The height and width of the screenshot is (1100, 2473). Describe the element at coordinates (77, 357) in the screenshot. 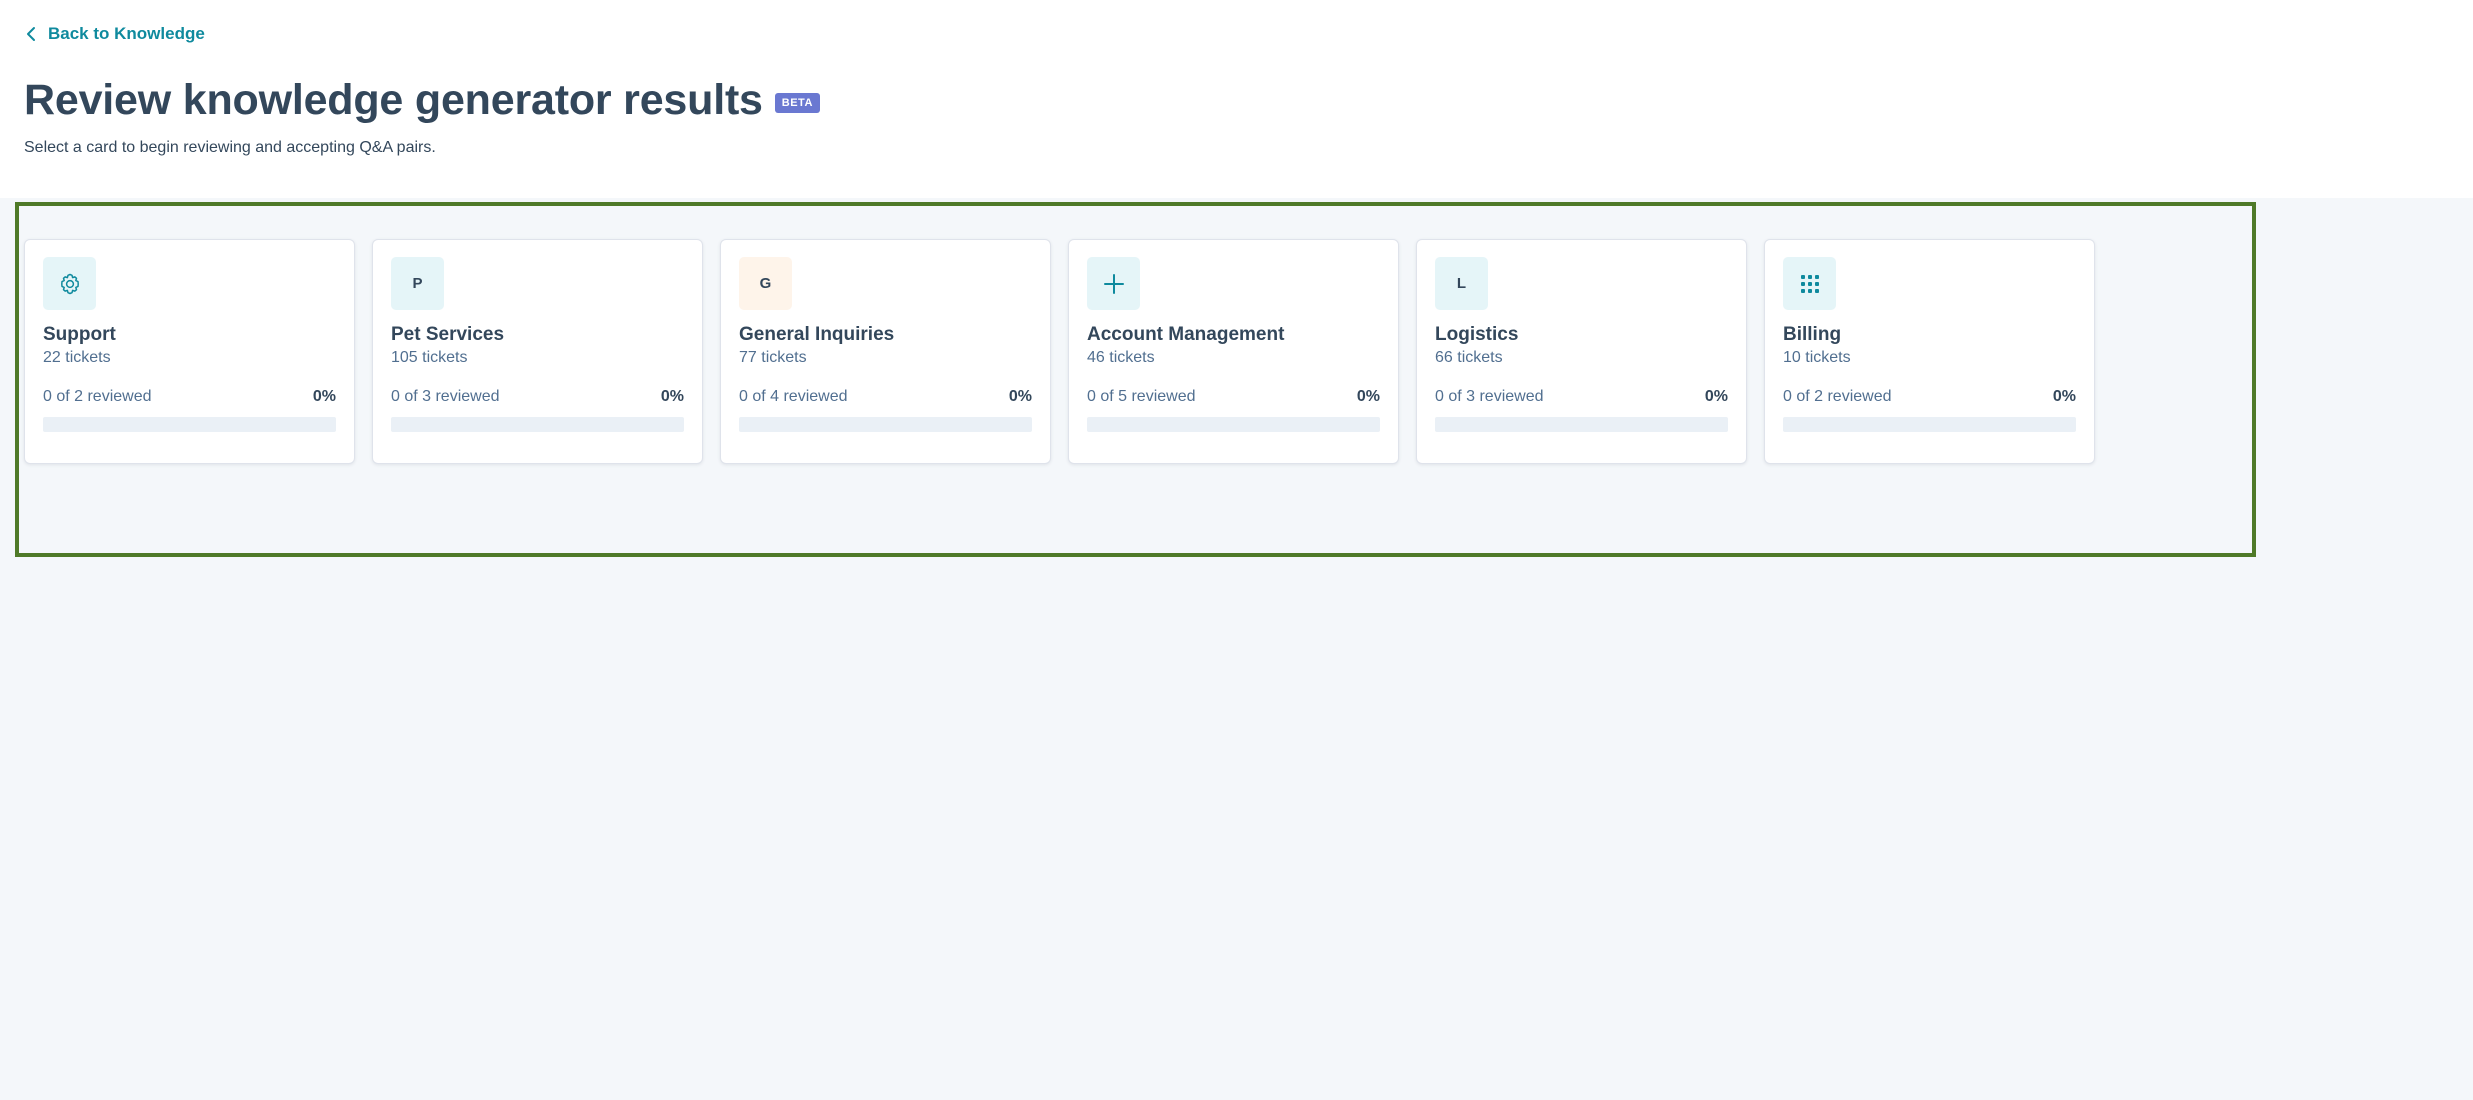

I see `card-ticket-count: 22 tickets` at that location.